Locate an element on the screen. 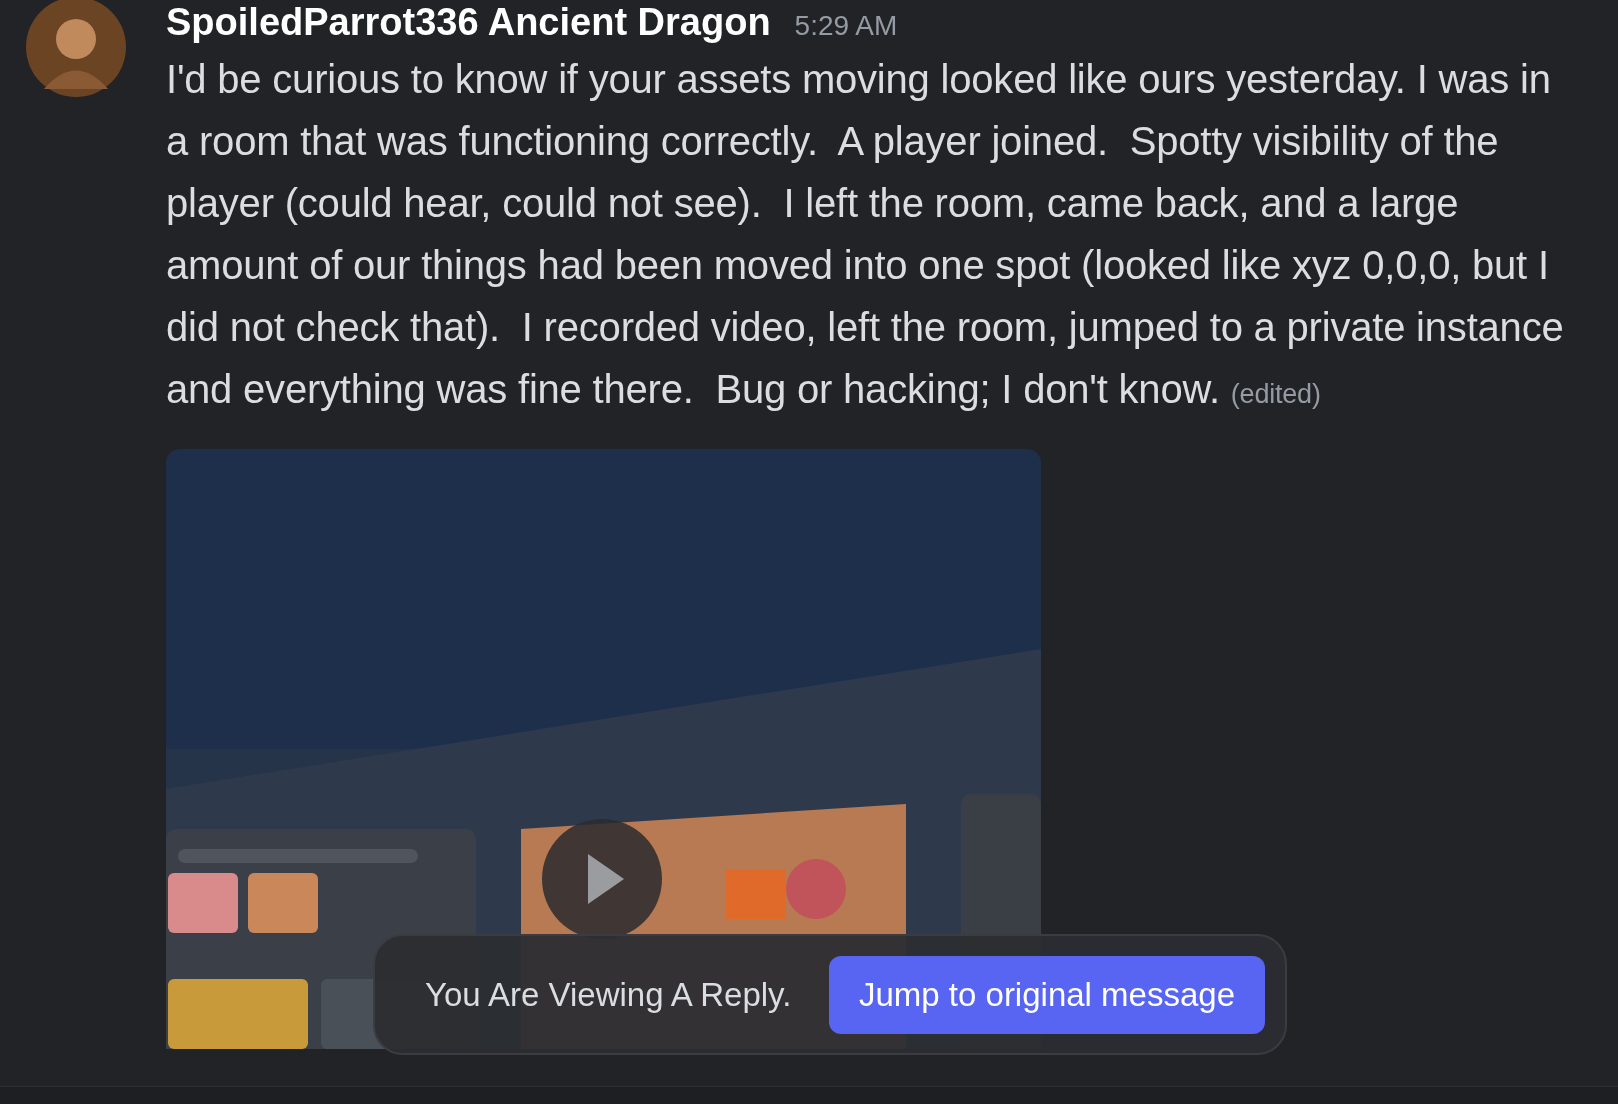 The image size is (1618, 1104). jump-button: Jump to original message is located at coordinates (1046, 994).